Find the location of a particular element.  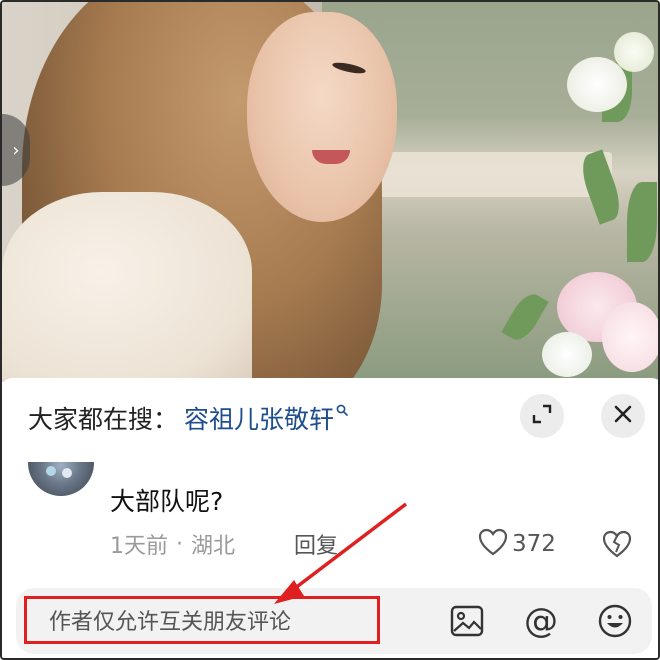

photo-face is located at coordinates (322, 117).